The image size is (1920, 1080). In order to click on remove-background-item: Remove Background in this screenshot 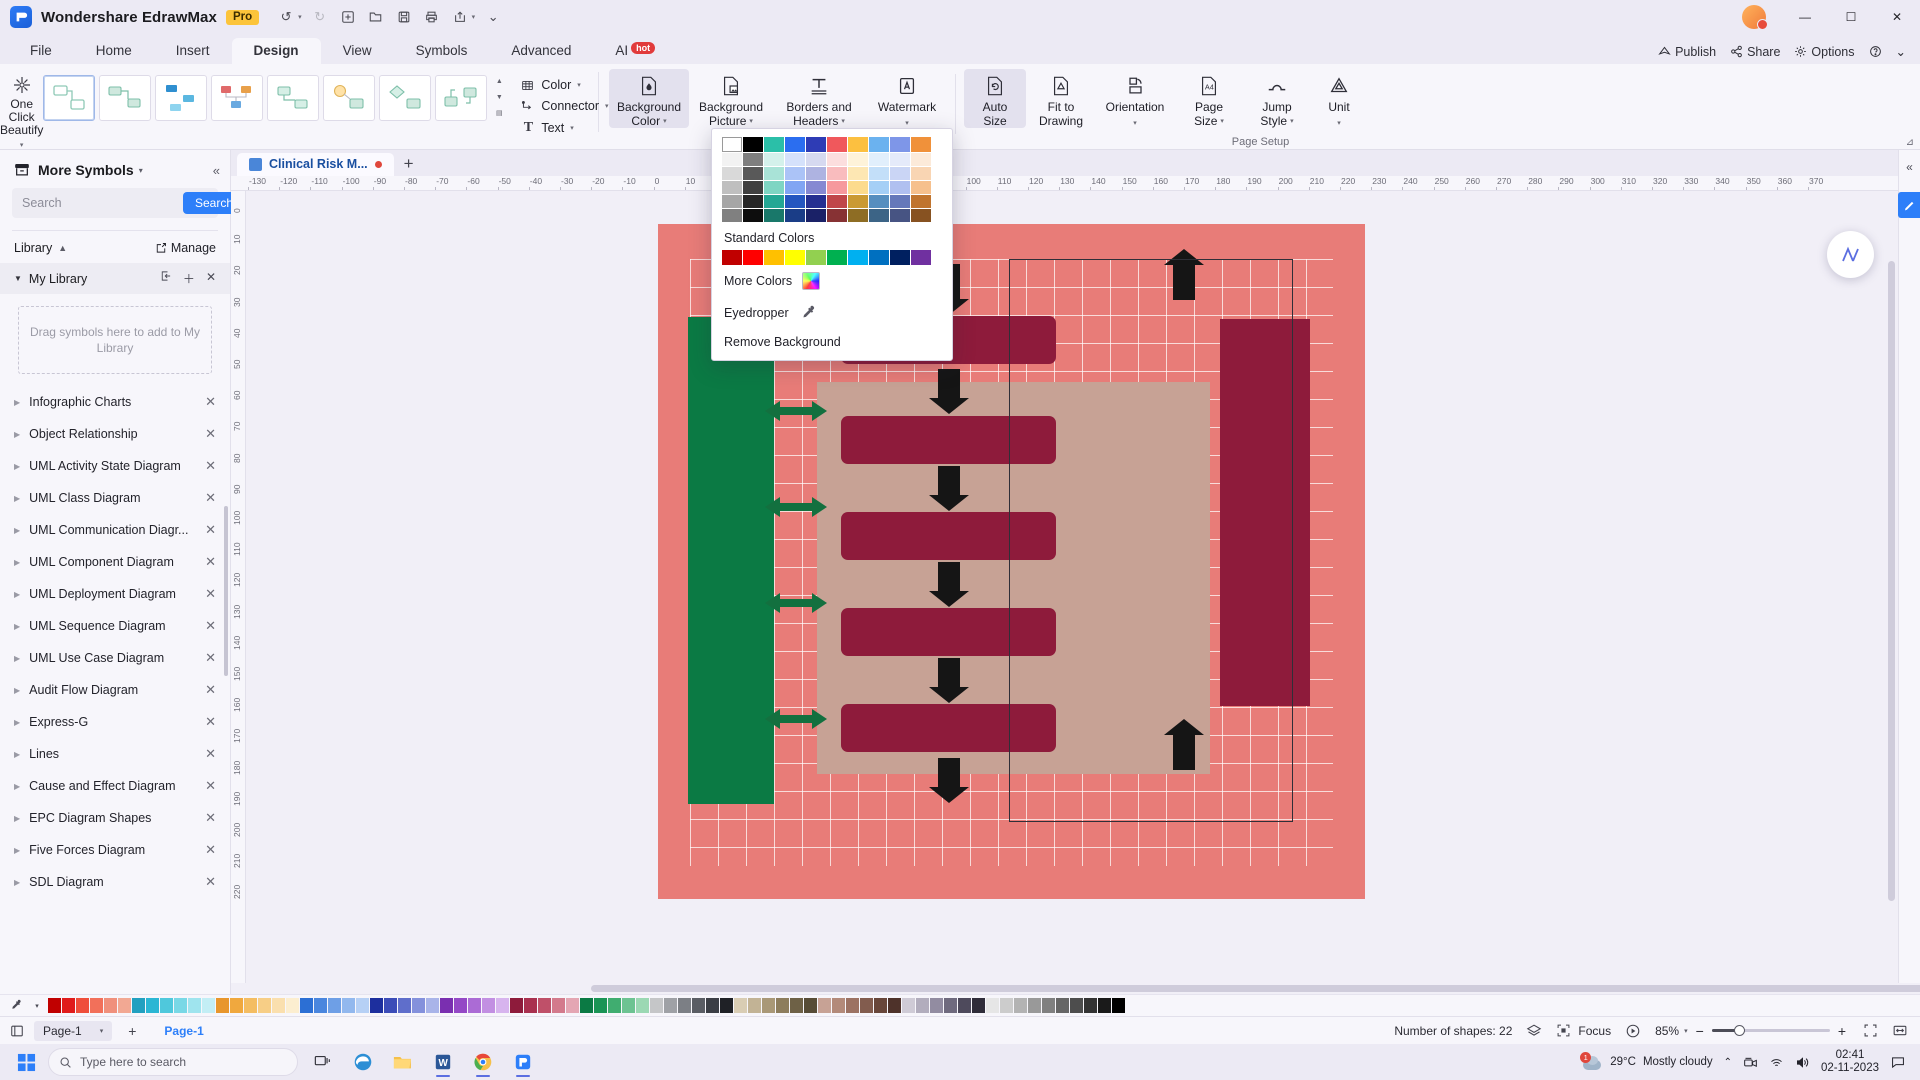, I will do `click(832, 342)`.